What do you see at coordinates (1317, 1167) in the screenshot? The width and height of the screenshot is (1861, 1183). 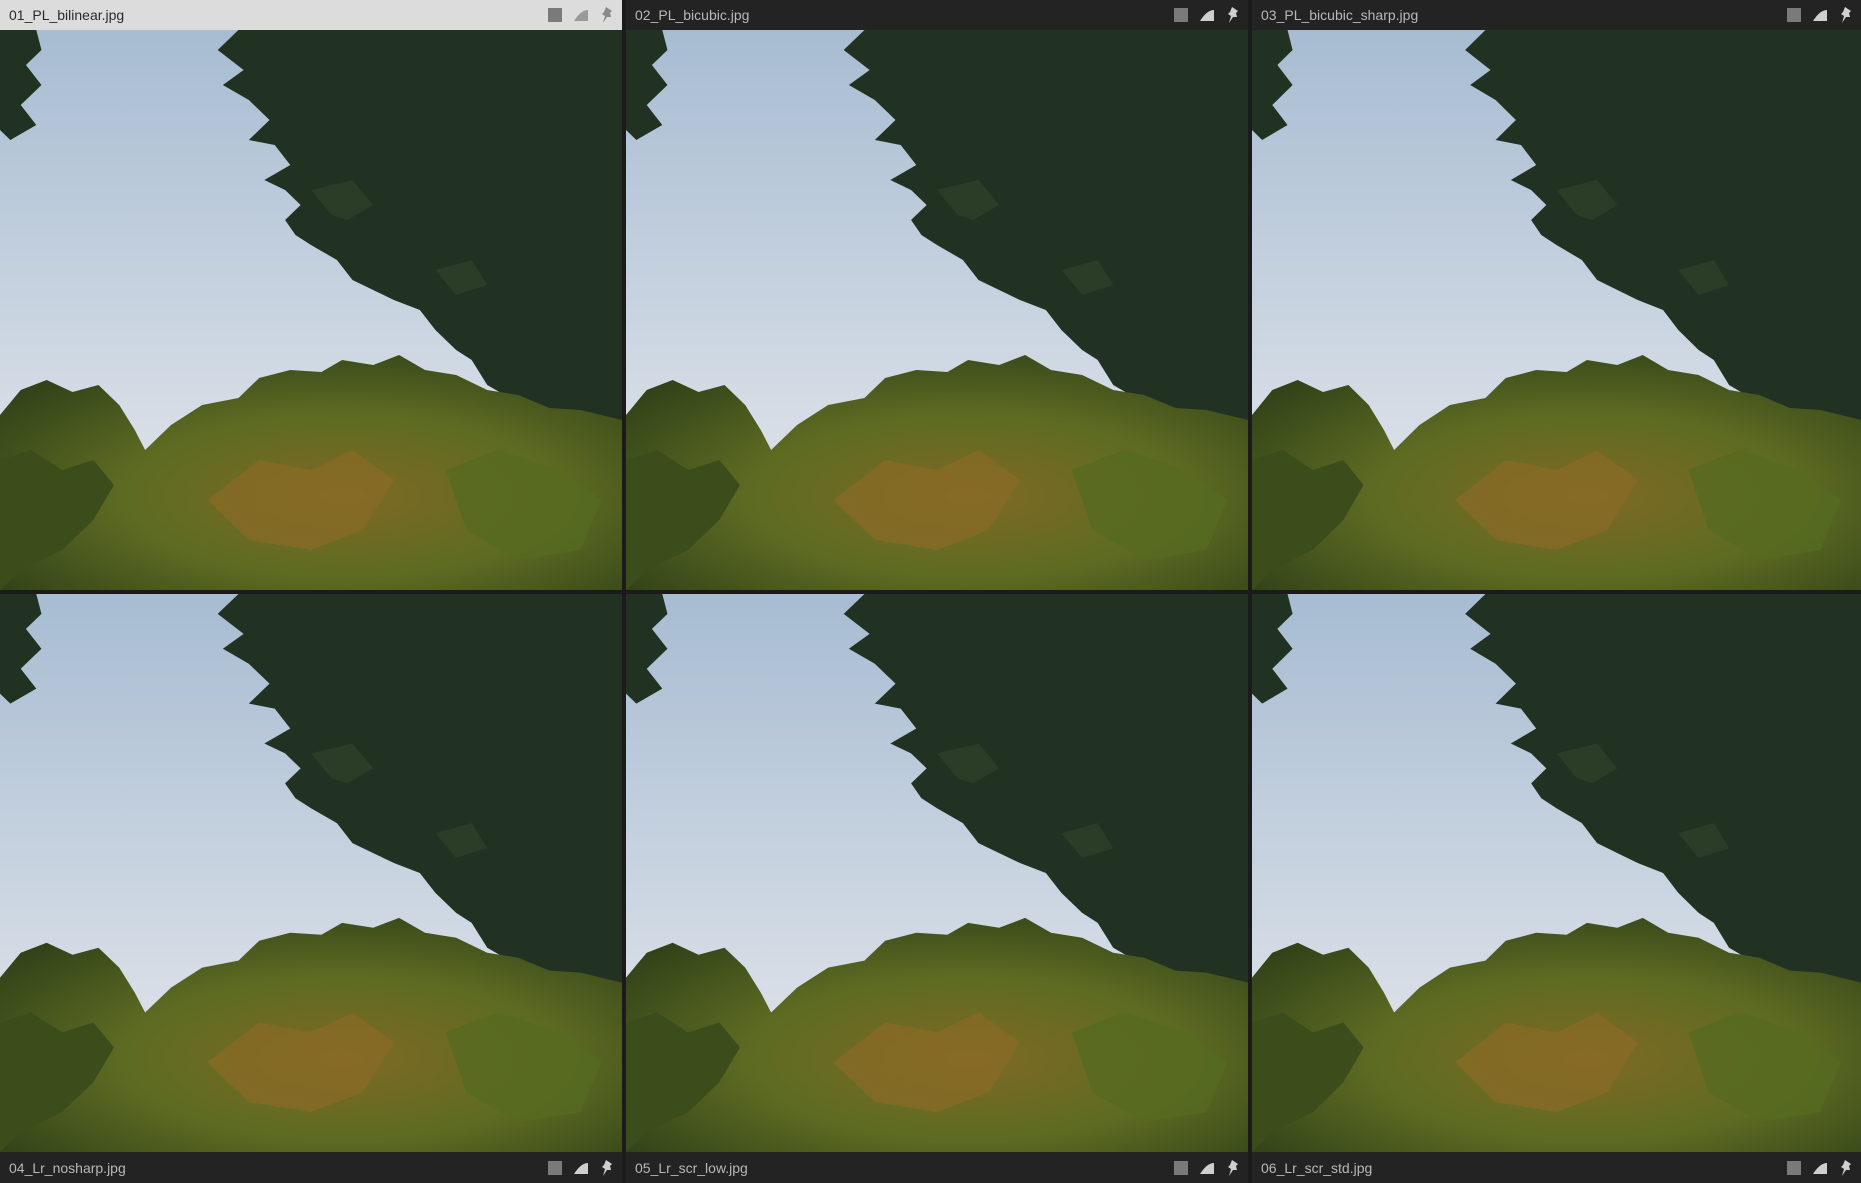 I see `panel-filename: 06_Lr_scr_std.jpg` at bounding box center [1317, 1167].